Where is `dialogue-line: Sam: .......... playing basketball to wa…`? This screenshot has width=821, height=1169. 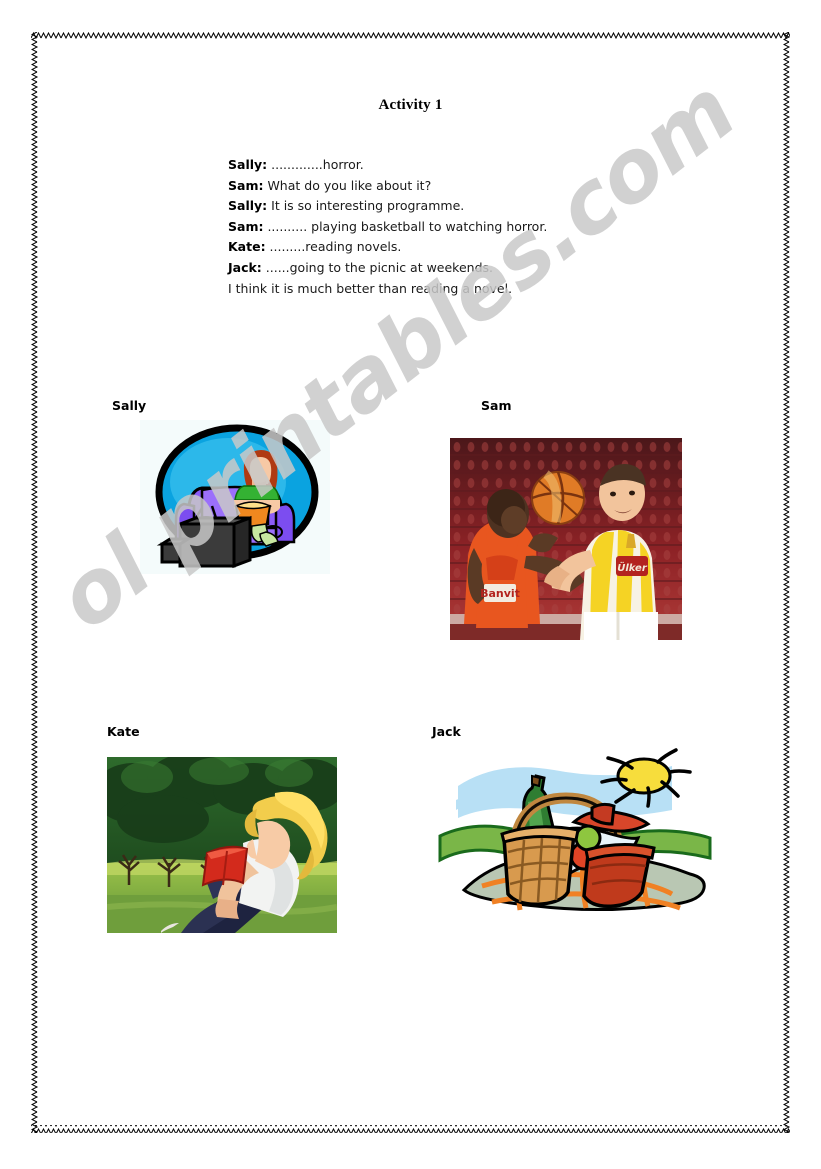 dialogue-line: Sam: .......... playing basketball to wa… is located at coordinates (443, 227).